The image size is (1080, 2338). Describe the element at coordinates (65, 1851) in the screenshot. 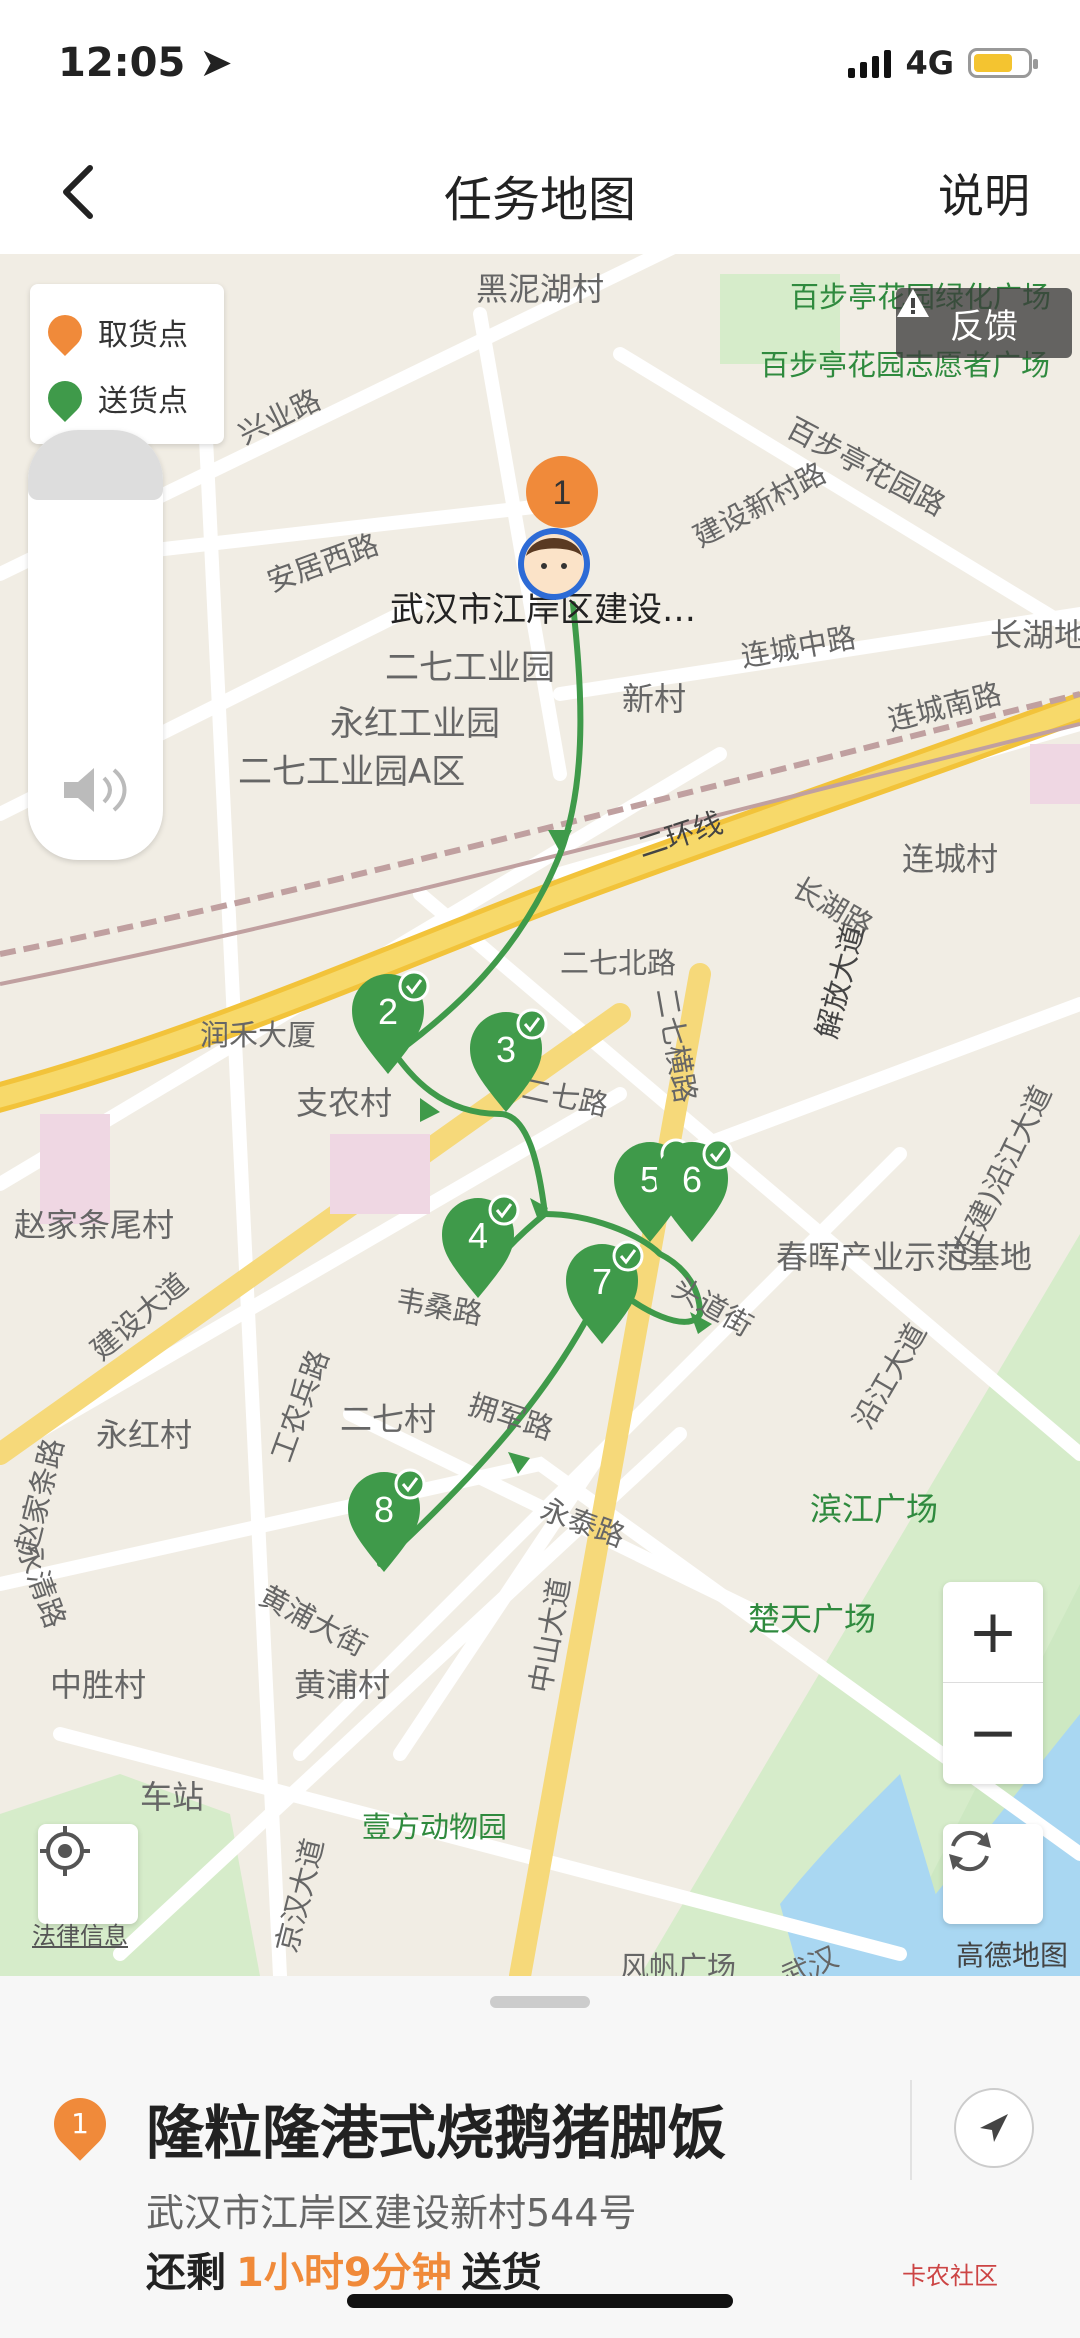

I see `crosshair-icon` at that location.